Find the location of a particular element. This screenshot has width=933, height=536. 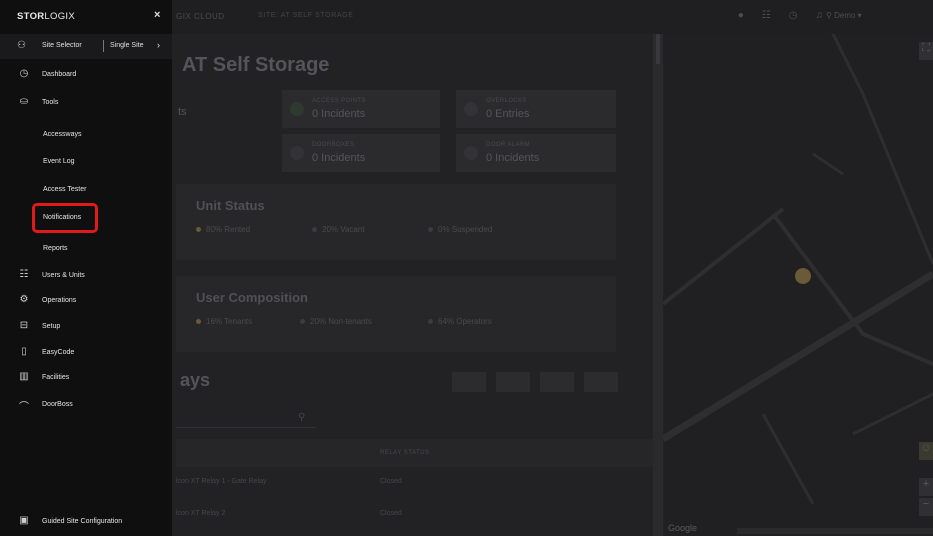

sidebar-header: STORLOGIX × is located at coordinates (86, 17).